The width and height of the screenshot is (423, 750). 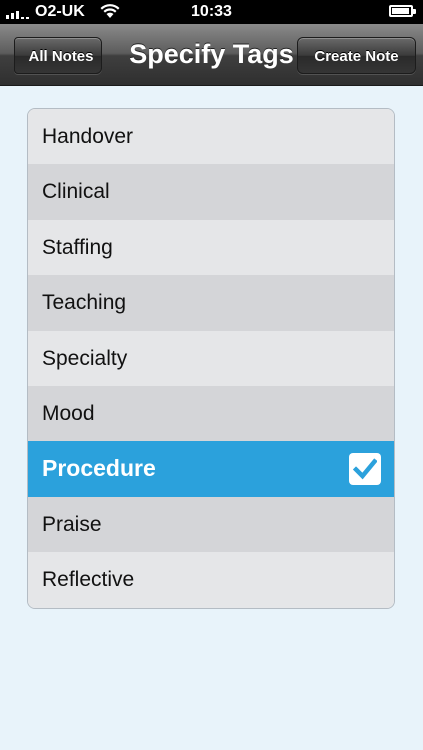 What do you see at coordinates (84, 303) in the screenshot?
I see `tag-label: Teaching` at bounding box center [84, 303].